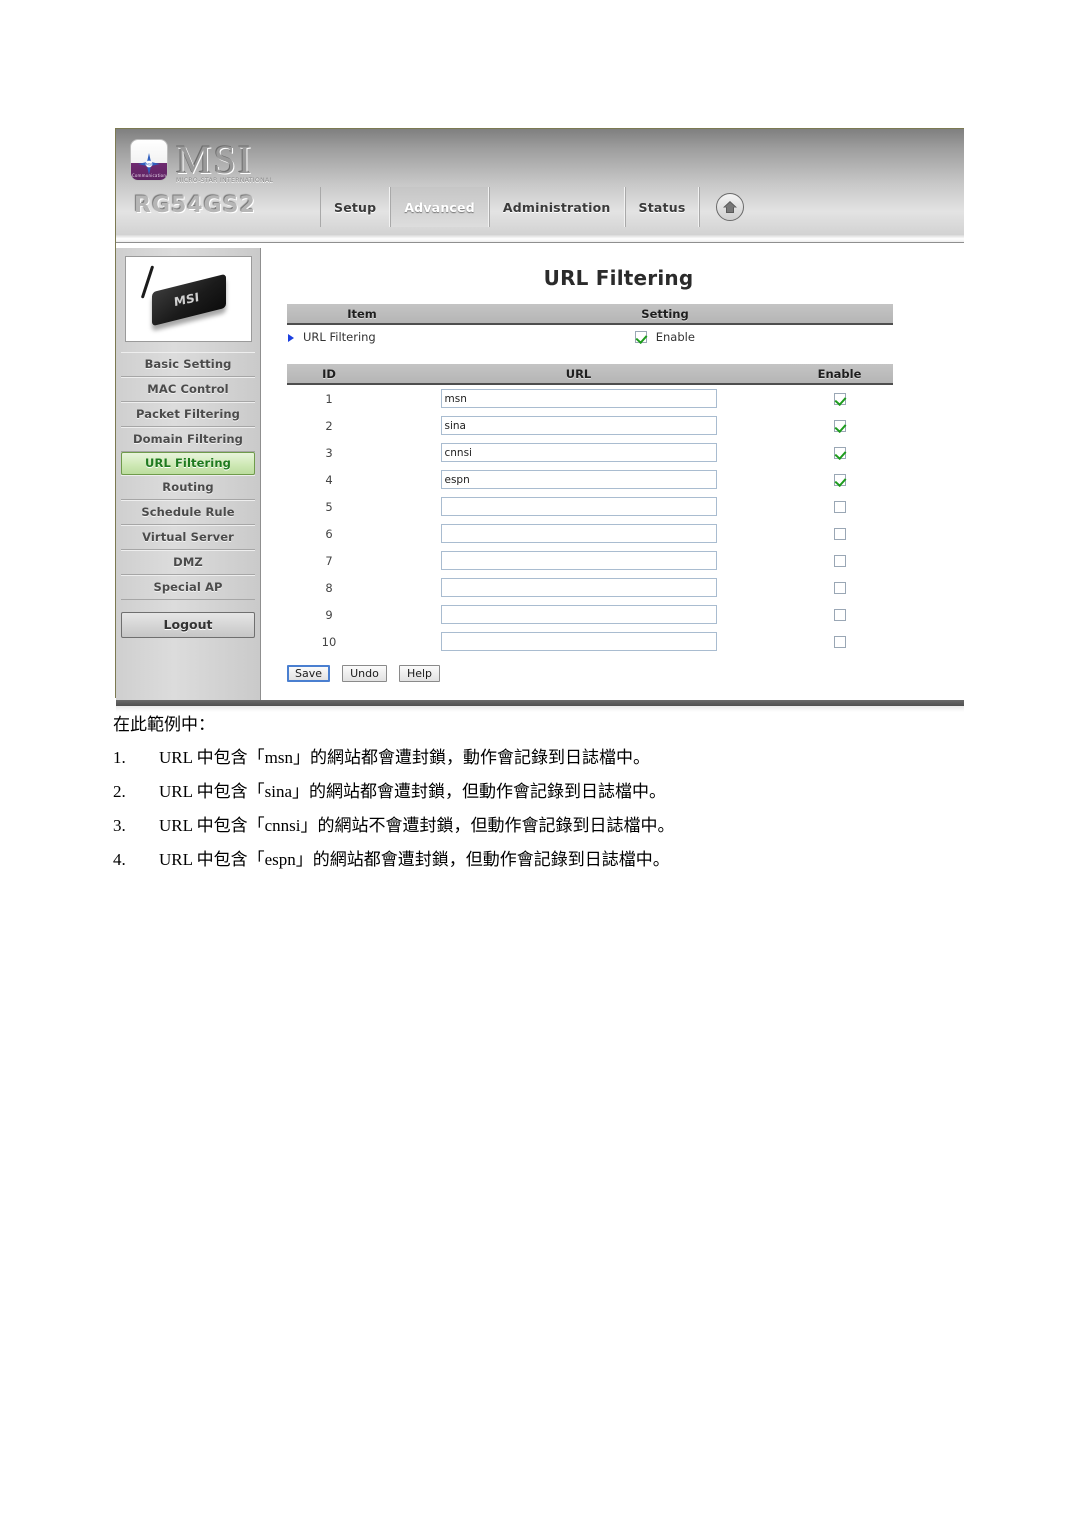 The image size is (1080, 1527). Describe the element at coordinates (578, 374) in the screenshot. I see `url-table-header-url: URL` at that location.